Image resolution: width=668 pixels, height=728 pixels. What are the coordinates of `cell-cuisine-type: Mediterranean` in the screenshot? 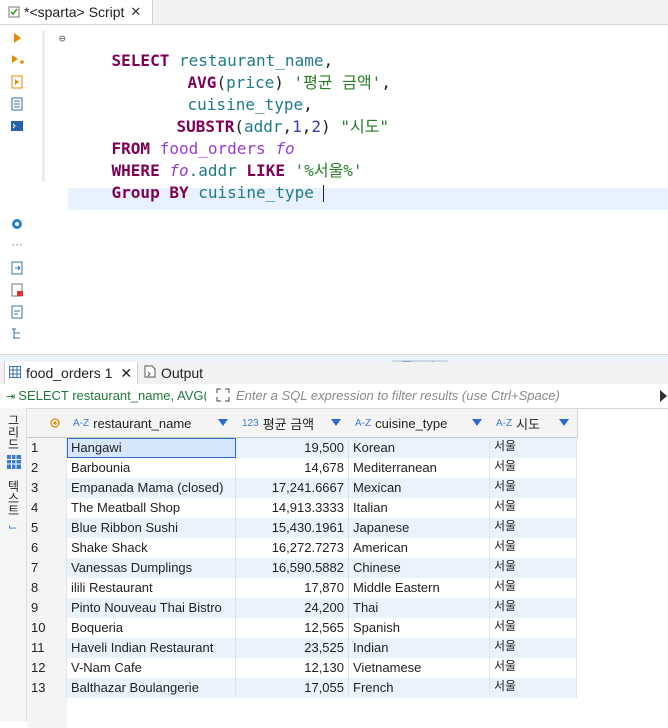 It's located at (419, 468).